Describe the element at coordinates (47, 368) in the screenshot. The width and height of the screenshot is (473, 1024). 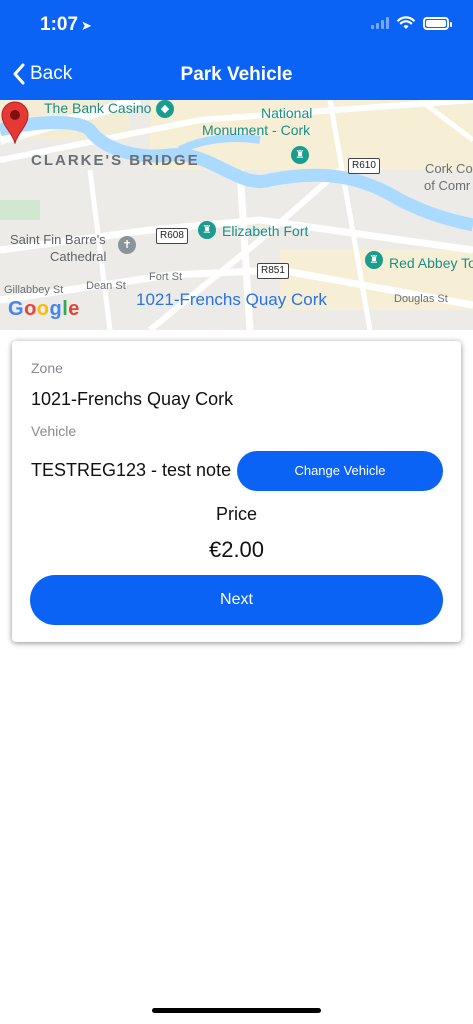
I see `zone-label: Zone` at that location.